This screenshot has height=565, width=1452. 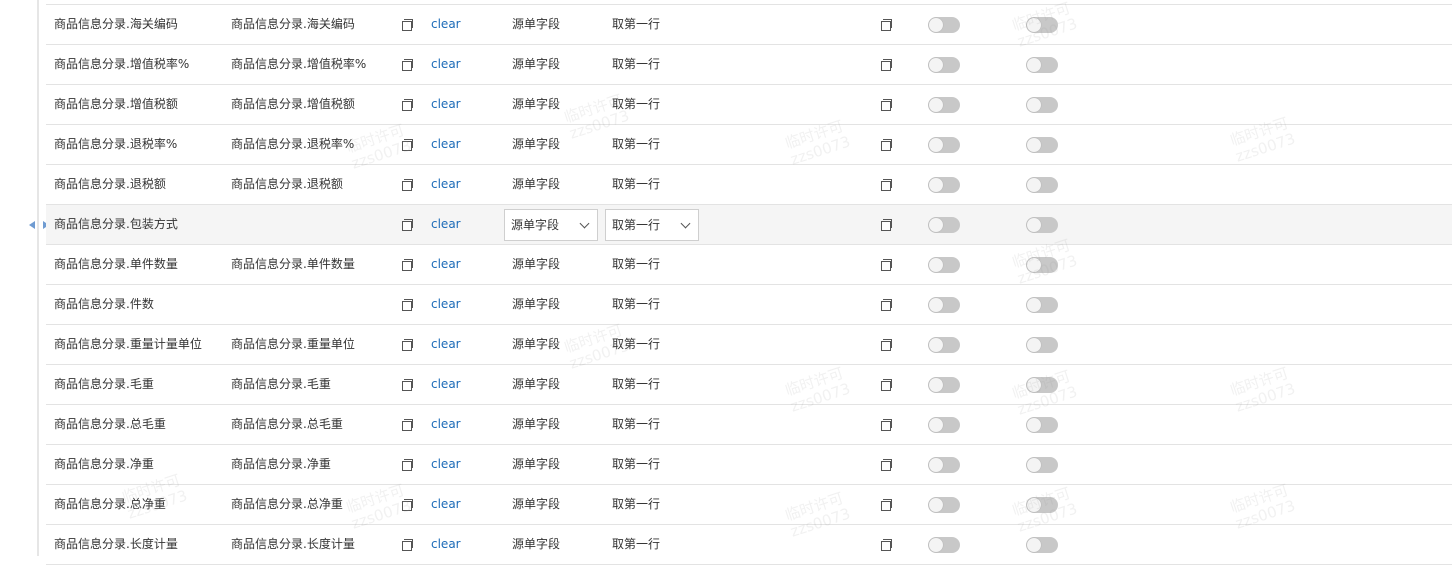 I want to click on table-row: 商品信息分录.总净重 商品信息分录.总净重 clear 源单字段 取第一行, so click(x=749, y=505).